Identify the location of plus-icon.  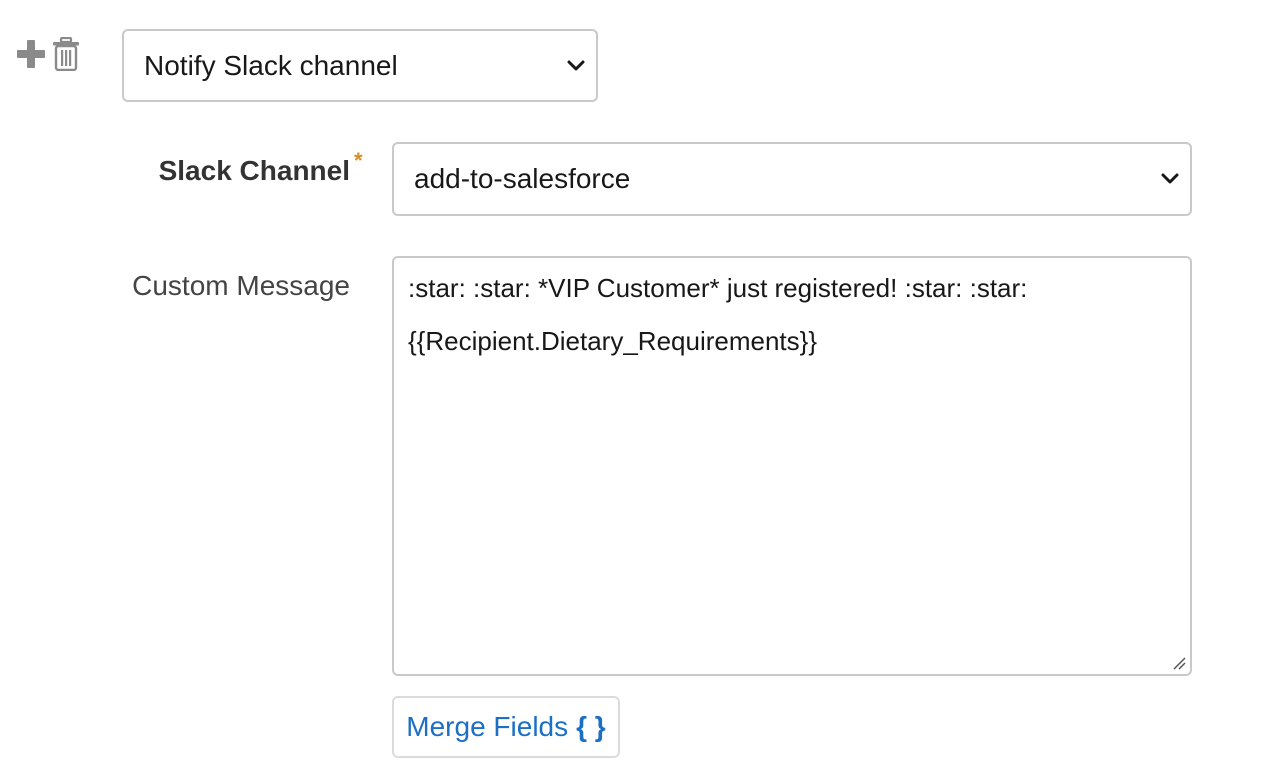
(31, 54).